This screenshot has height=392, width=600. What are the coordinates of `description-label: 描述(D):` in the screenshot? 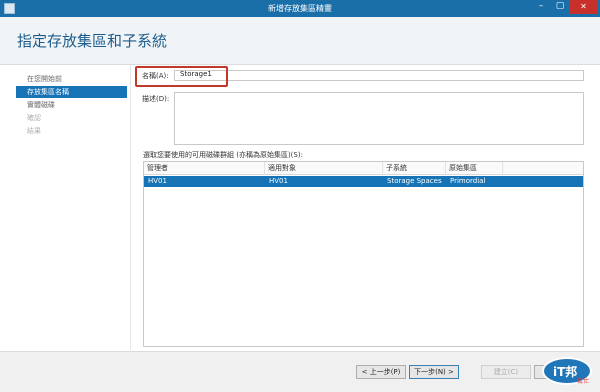 It's located at (156, 99).